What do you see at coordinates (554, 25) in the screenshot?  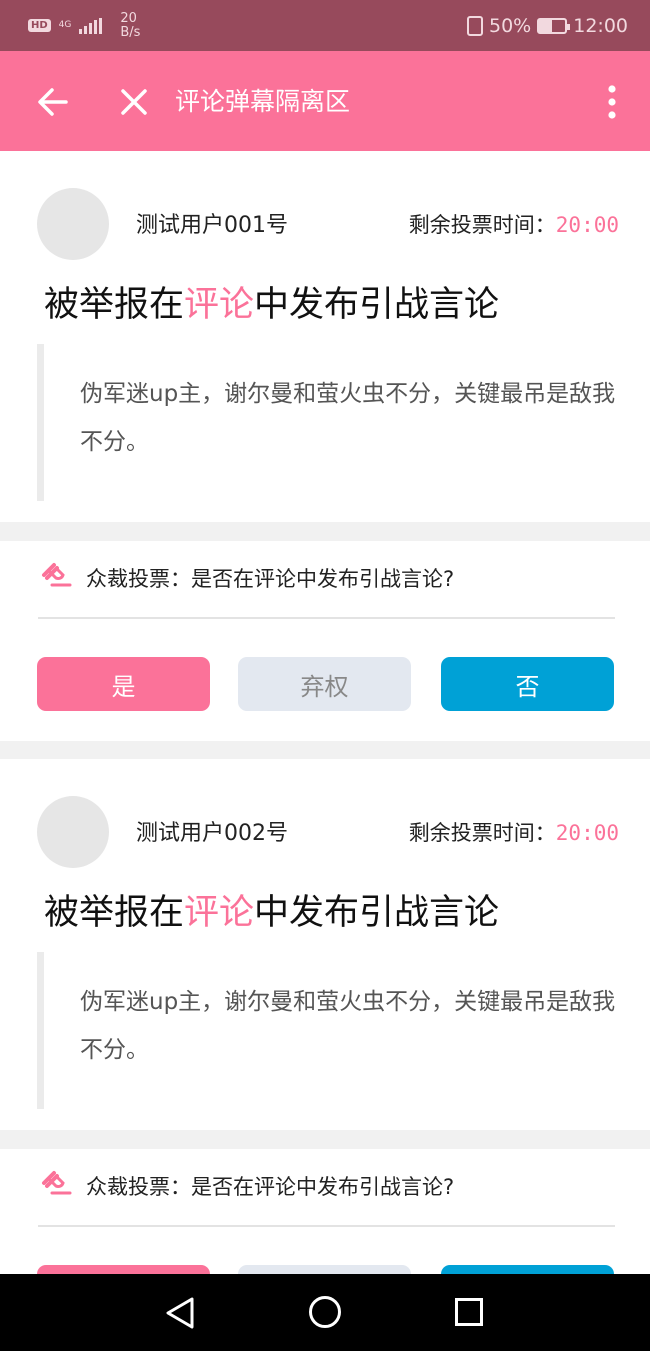 I see `battery-icon` at bounding box center [554, 25].